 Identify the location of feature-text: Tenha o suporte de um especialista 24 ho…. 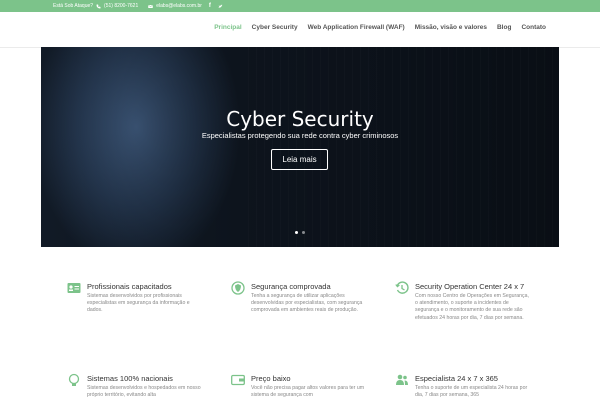
(471, 392).